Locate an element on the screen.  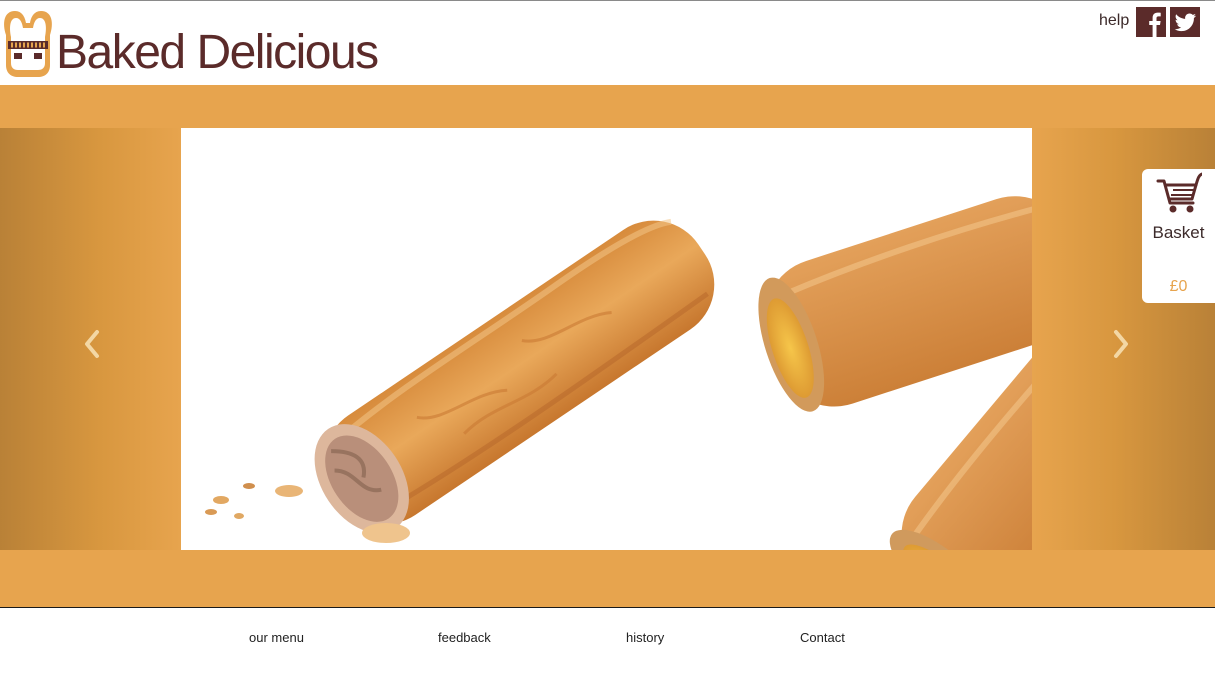
facebook-icon is located at coordinates (1151, 22).